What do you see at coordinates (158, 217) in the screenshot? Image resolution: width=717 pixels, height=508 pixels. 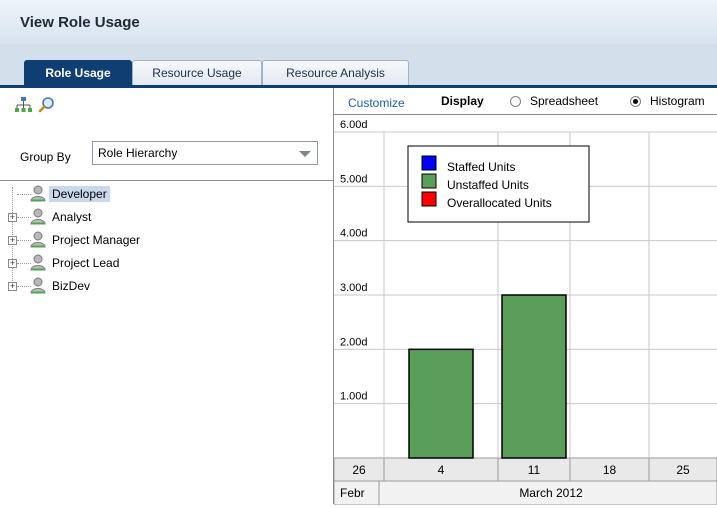 I see `tree-node-analyst: + Analyst` at bounding box center [158, 217].